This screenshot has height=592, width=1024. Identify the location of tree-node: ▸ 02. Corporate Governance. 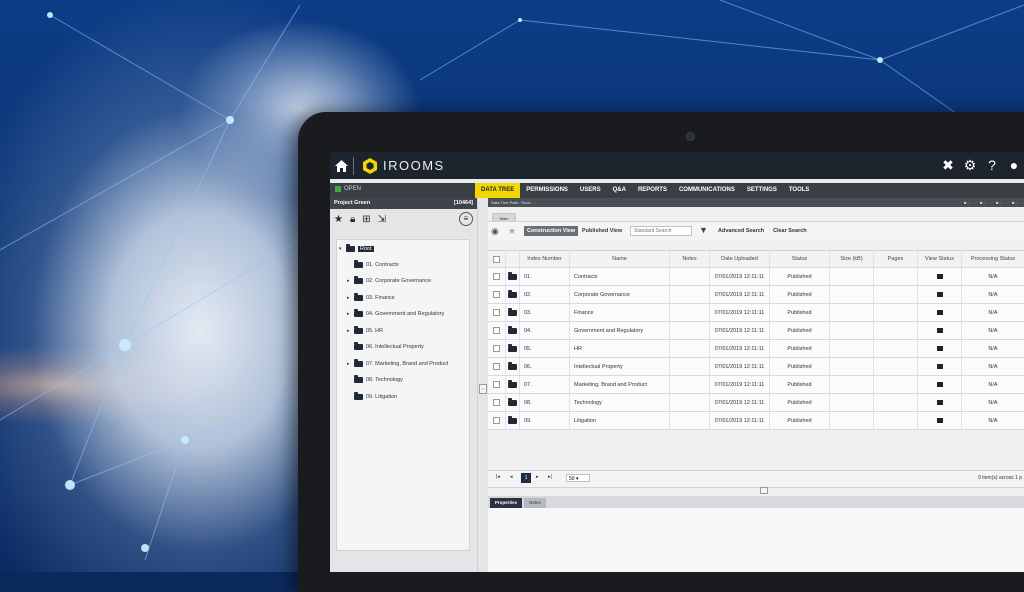
(389, 281).